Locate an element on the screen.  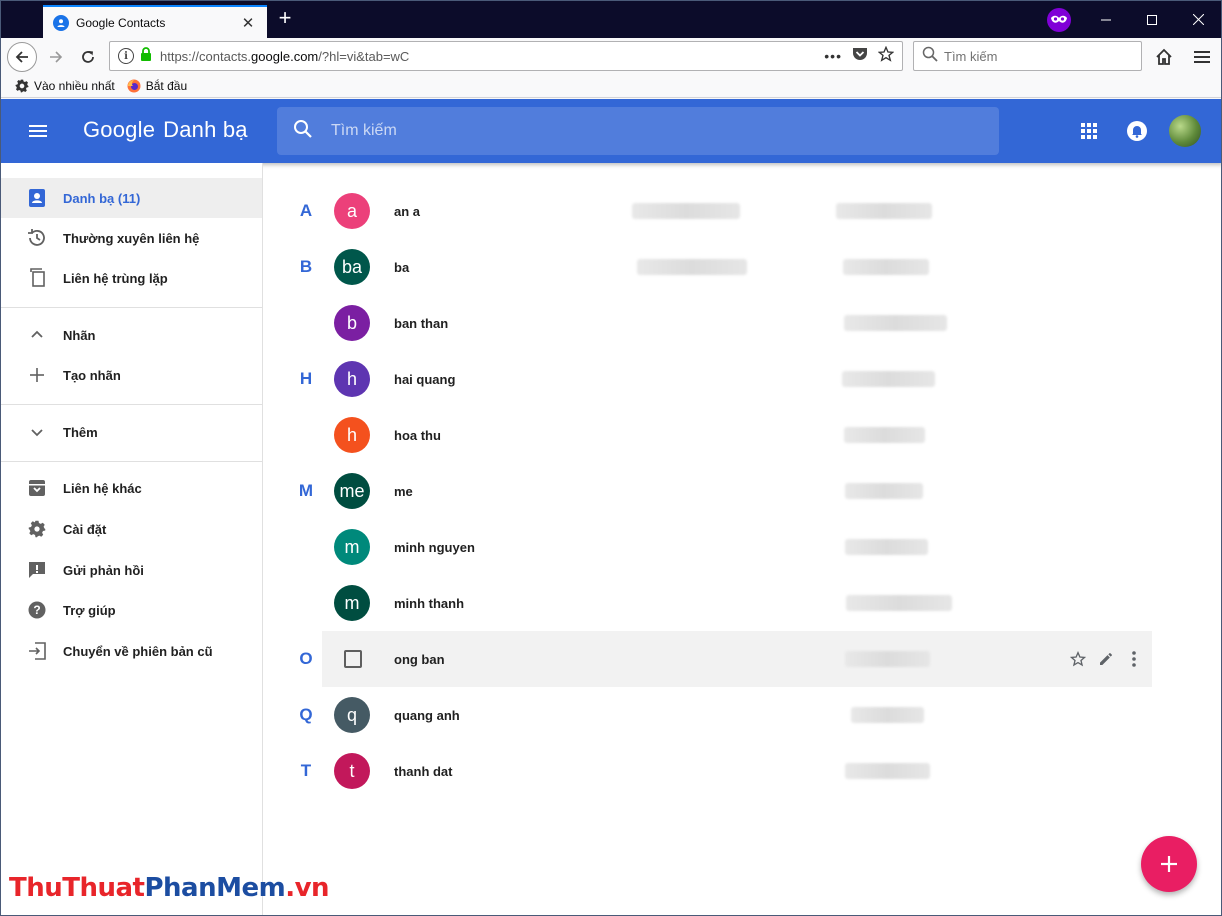
notifications-bell-icon is located at coordinates (1137, 131).